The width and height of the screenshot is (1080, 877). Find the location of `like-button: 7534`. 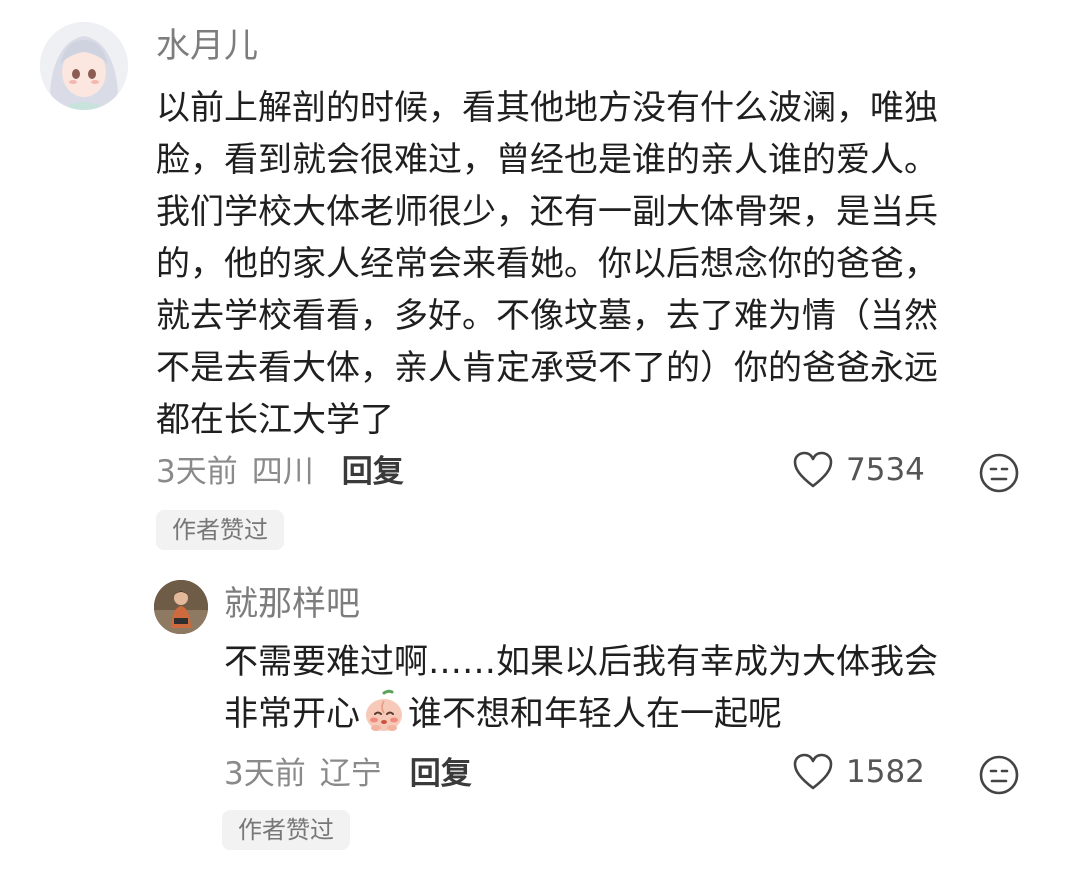

like-button: 7534 is located at coordinates (858, 470).